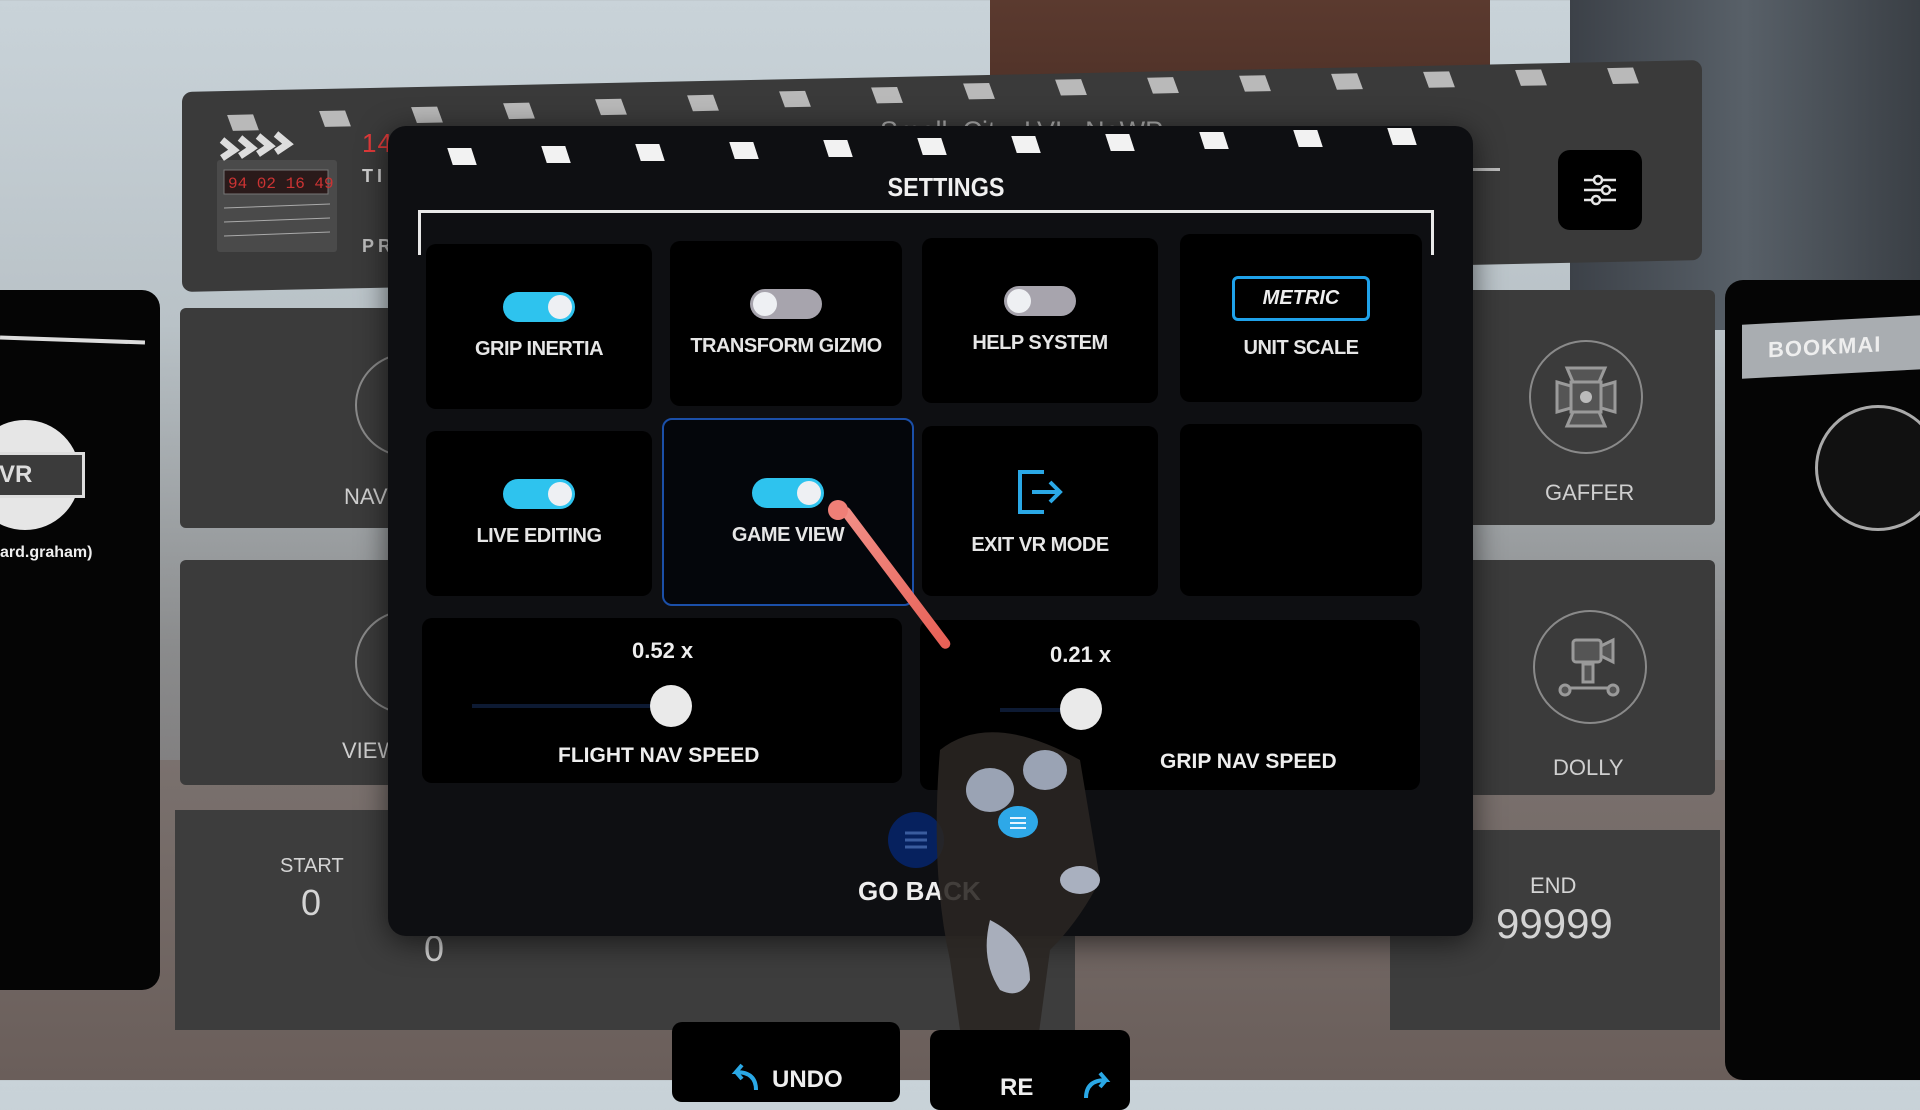 The width and height of the screenshot is (1920, 1110). What do you see at coordinates (311, 903) in the screenshot?
I see `start-value: 0` at bounding box center [311, 903].